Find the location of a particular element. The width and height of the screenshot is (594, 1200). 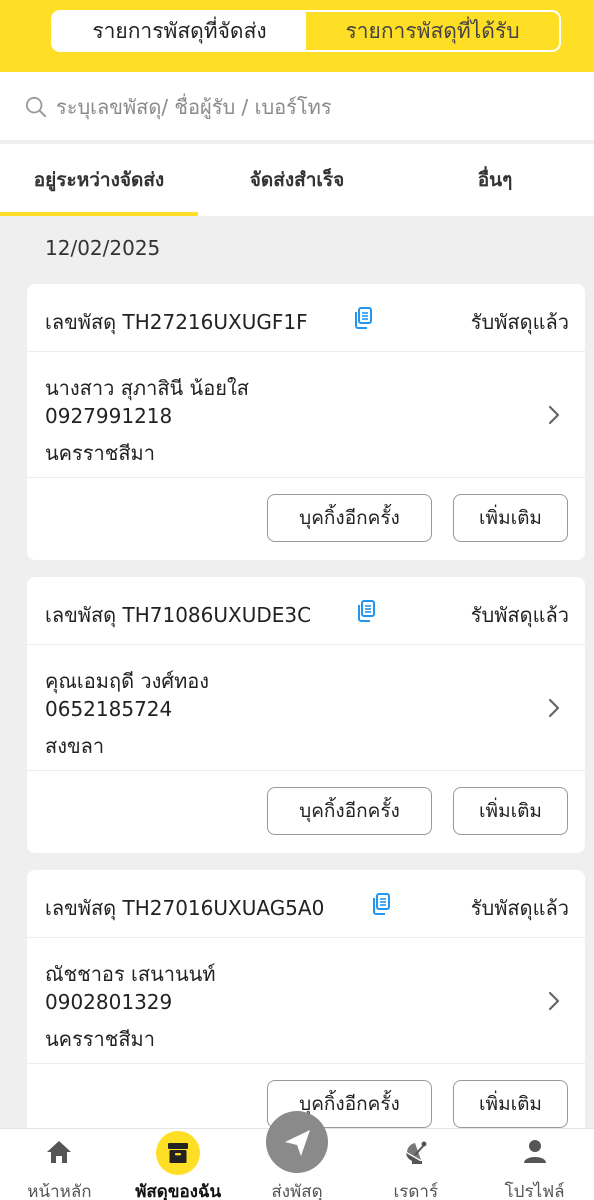

tab-in-transit: อยู่ระหว่างจัดส่ง is located at coordinates (99, 180).